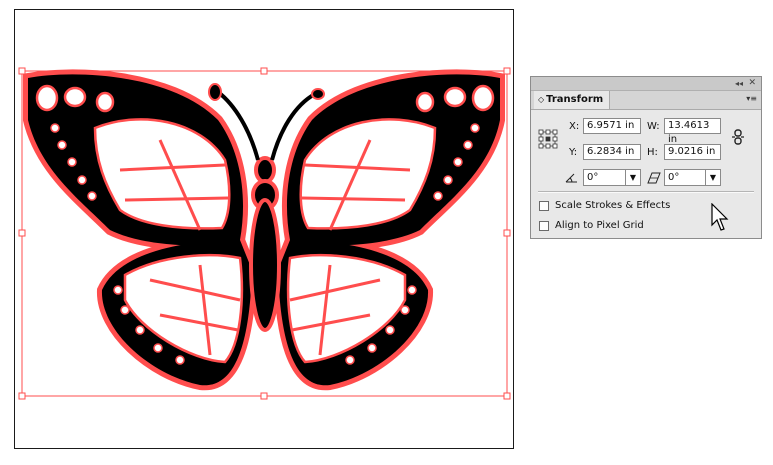 Image resolution: width=773 pixels, height=465 pixels. What do you see at coordinates (571, 178) in the screenshot?
I see `rotate-icon` at bounding box center [571, 178].